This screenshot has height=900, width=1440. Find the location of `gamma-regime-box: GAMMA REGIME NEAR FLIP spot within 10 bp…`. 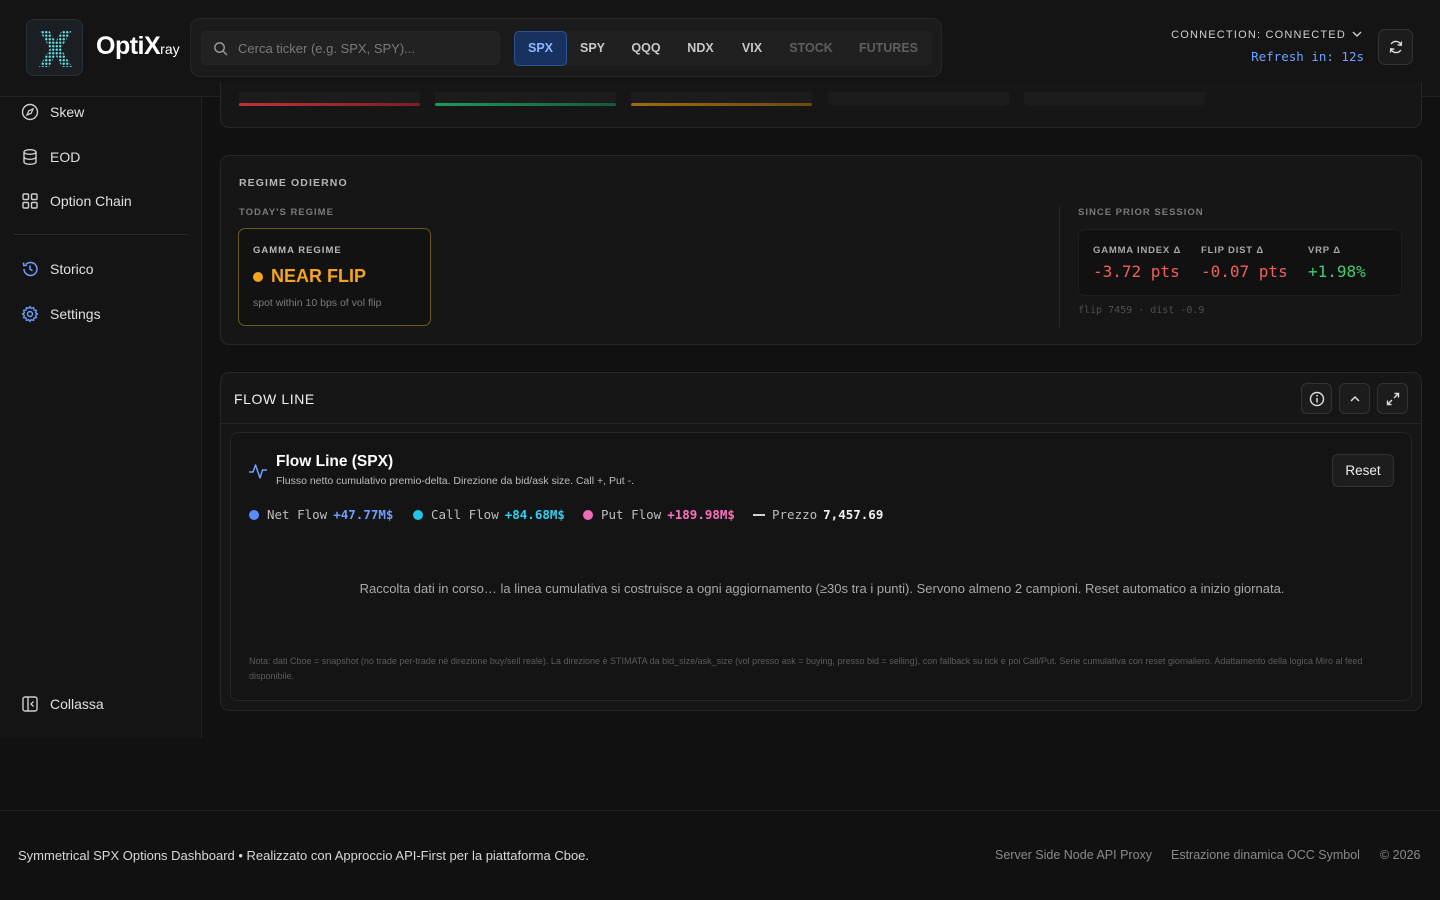

gamma-regime-box: GAMMA REGIME NEAR FLIP spot within 10 bp… is located at coordinates (334, 277).